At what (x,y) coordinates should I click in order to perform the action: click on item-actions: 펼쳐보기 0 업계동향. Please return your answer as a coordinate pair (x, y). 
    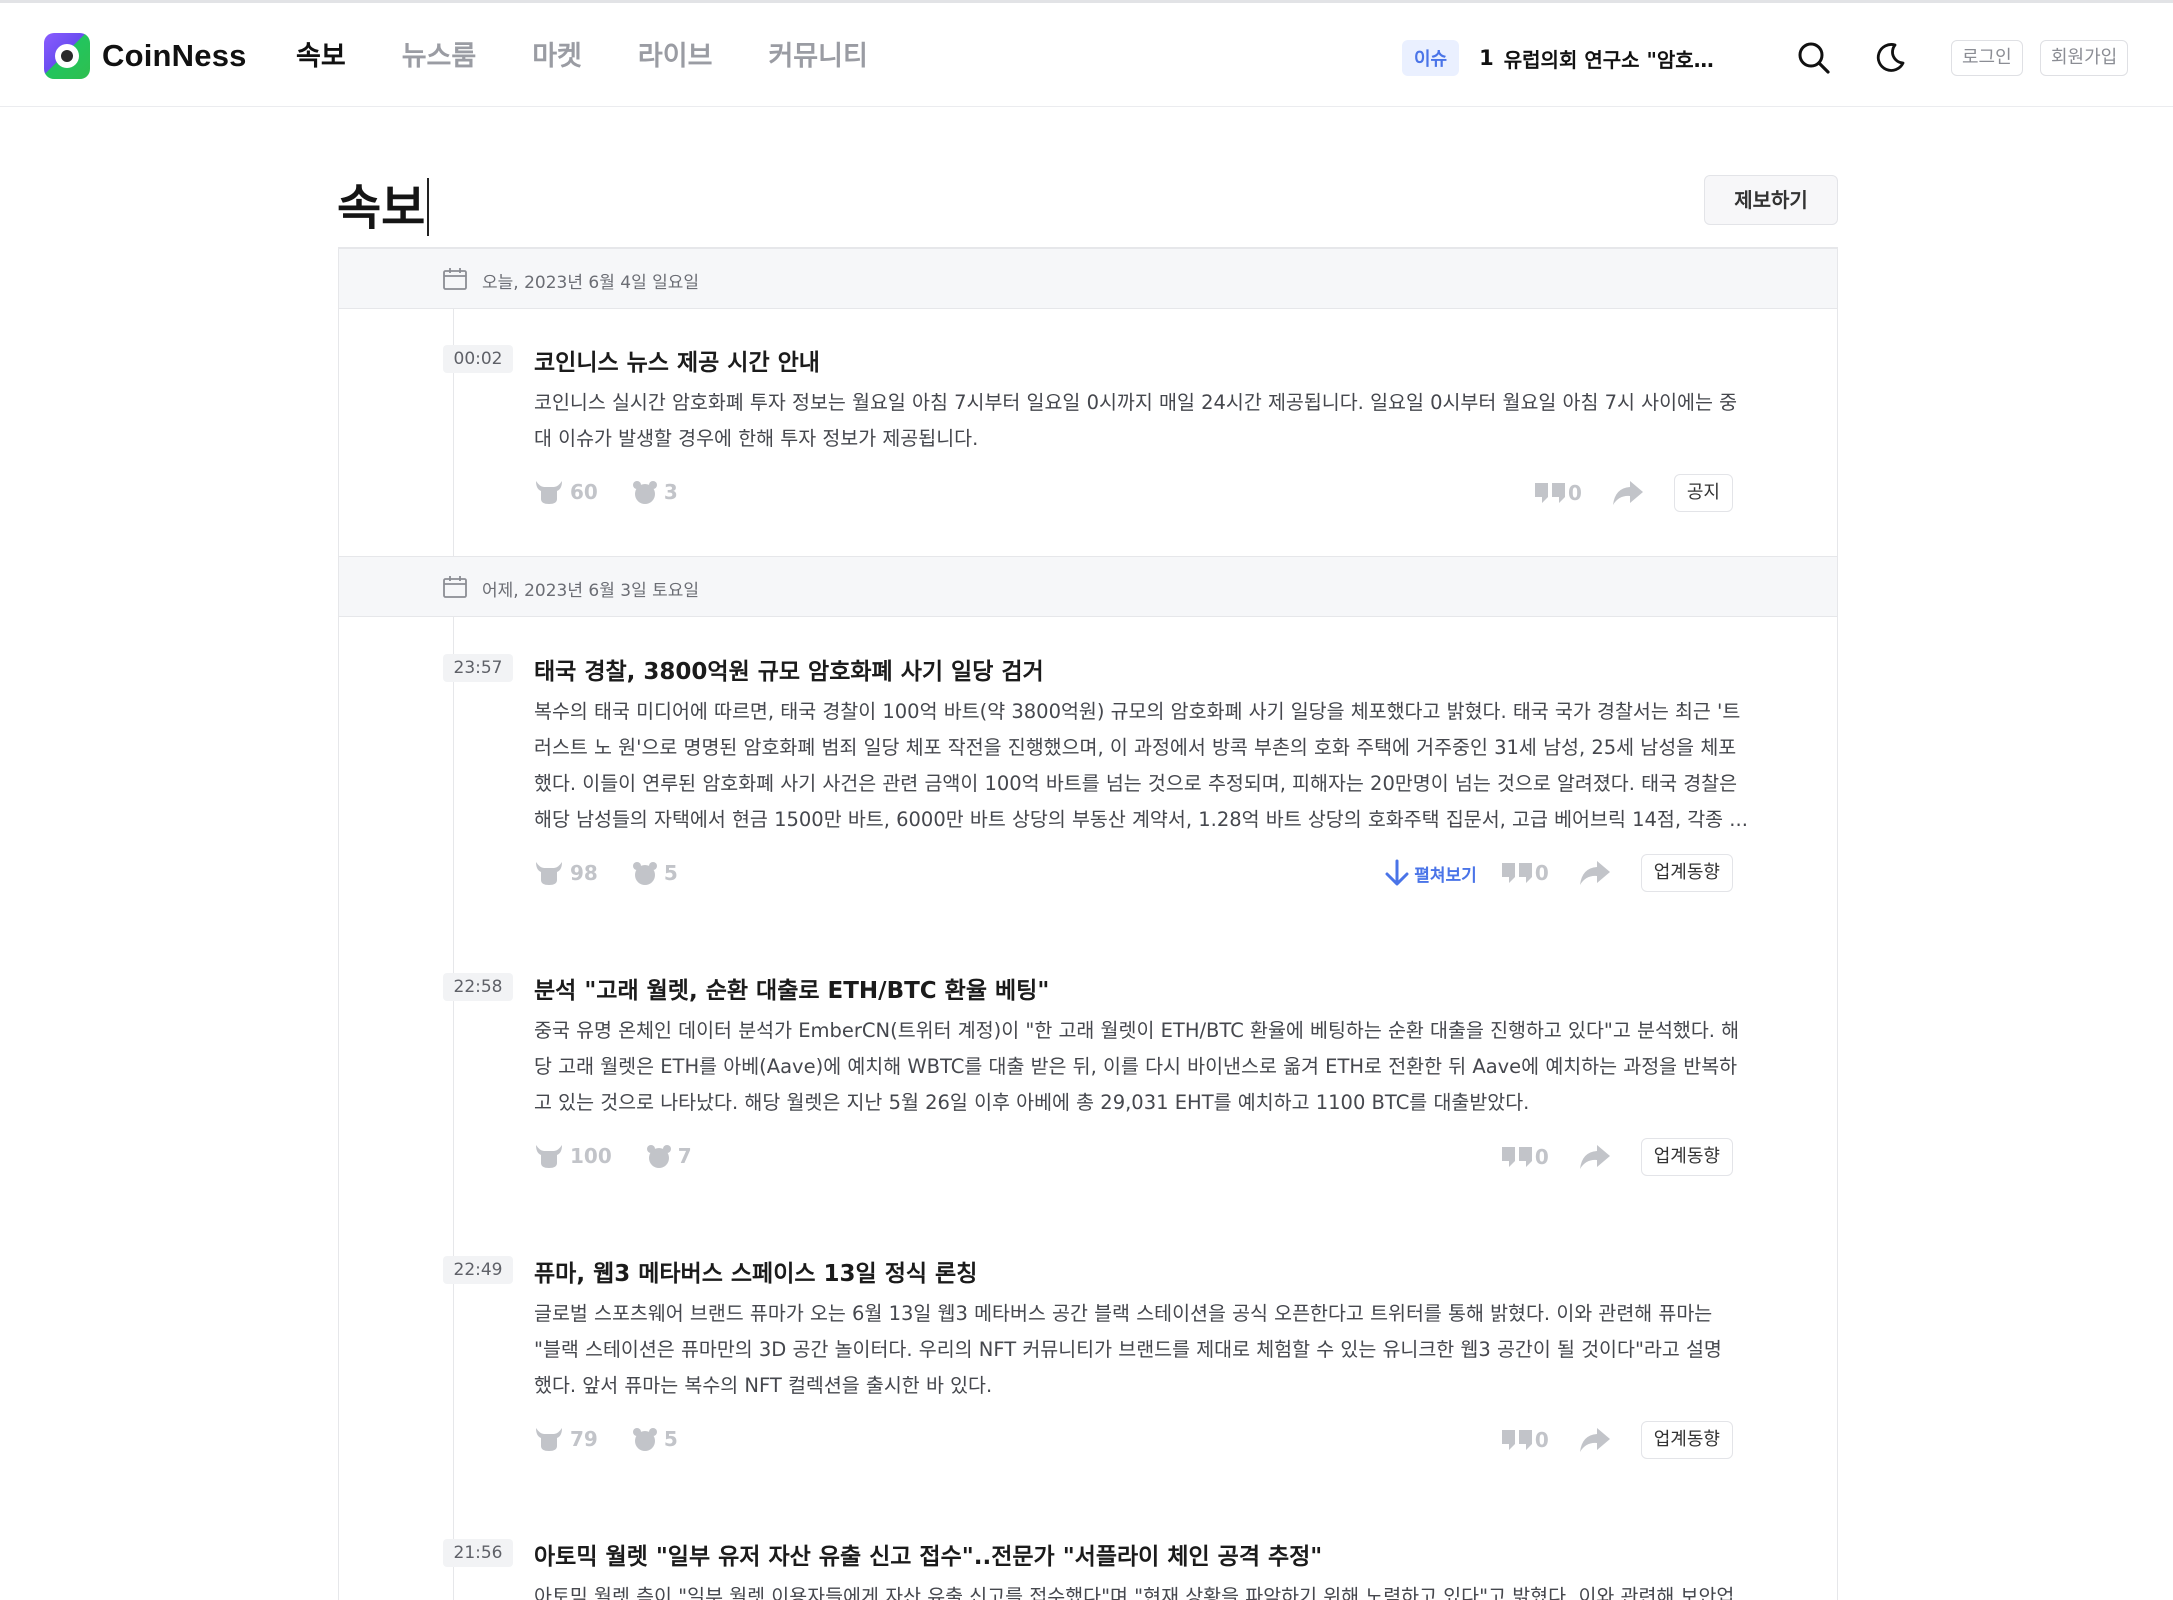
    Looking at the image, I should click on (1558, 873).